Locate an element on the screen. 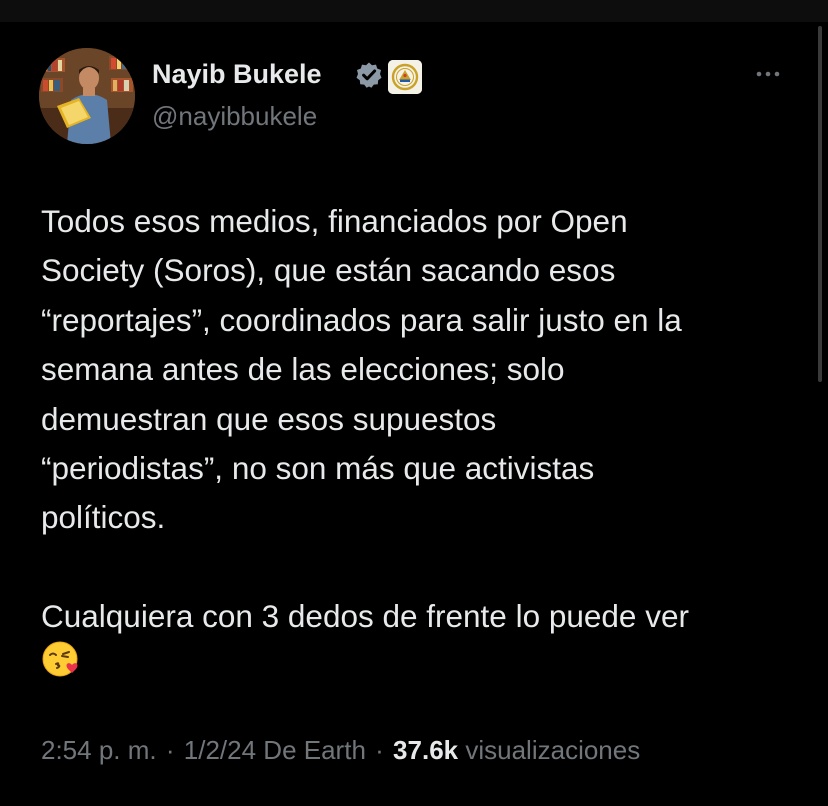 The width and height of the screenshot is (828, 806). views-count: 37.6k is located at coordinates (425, 750).